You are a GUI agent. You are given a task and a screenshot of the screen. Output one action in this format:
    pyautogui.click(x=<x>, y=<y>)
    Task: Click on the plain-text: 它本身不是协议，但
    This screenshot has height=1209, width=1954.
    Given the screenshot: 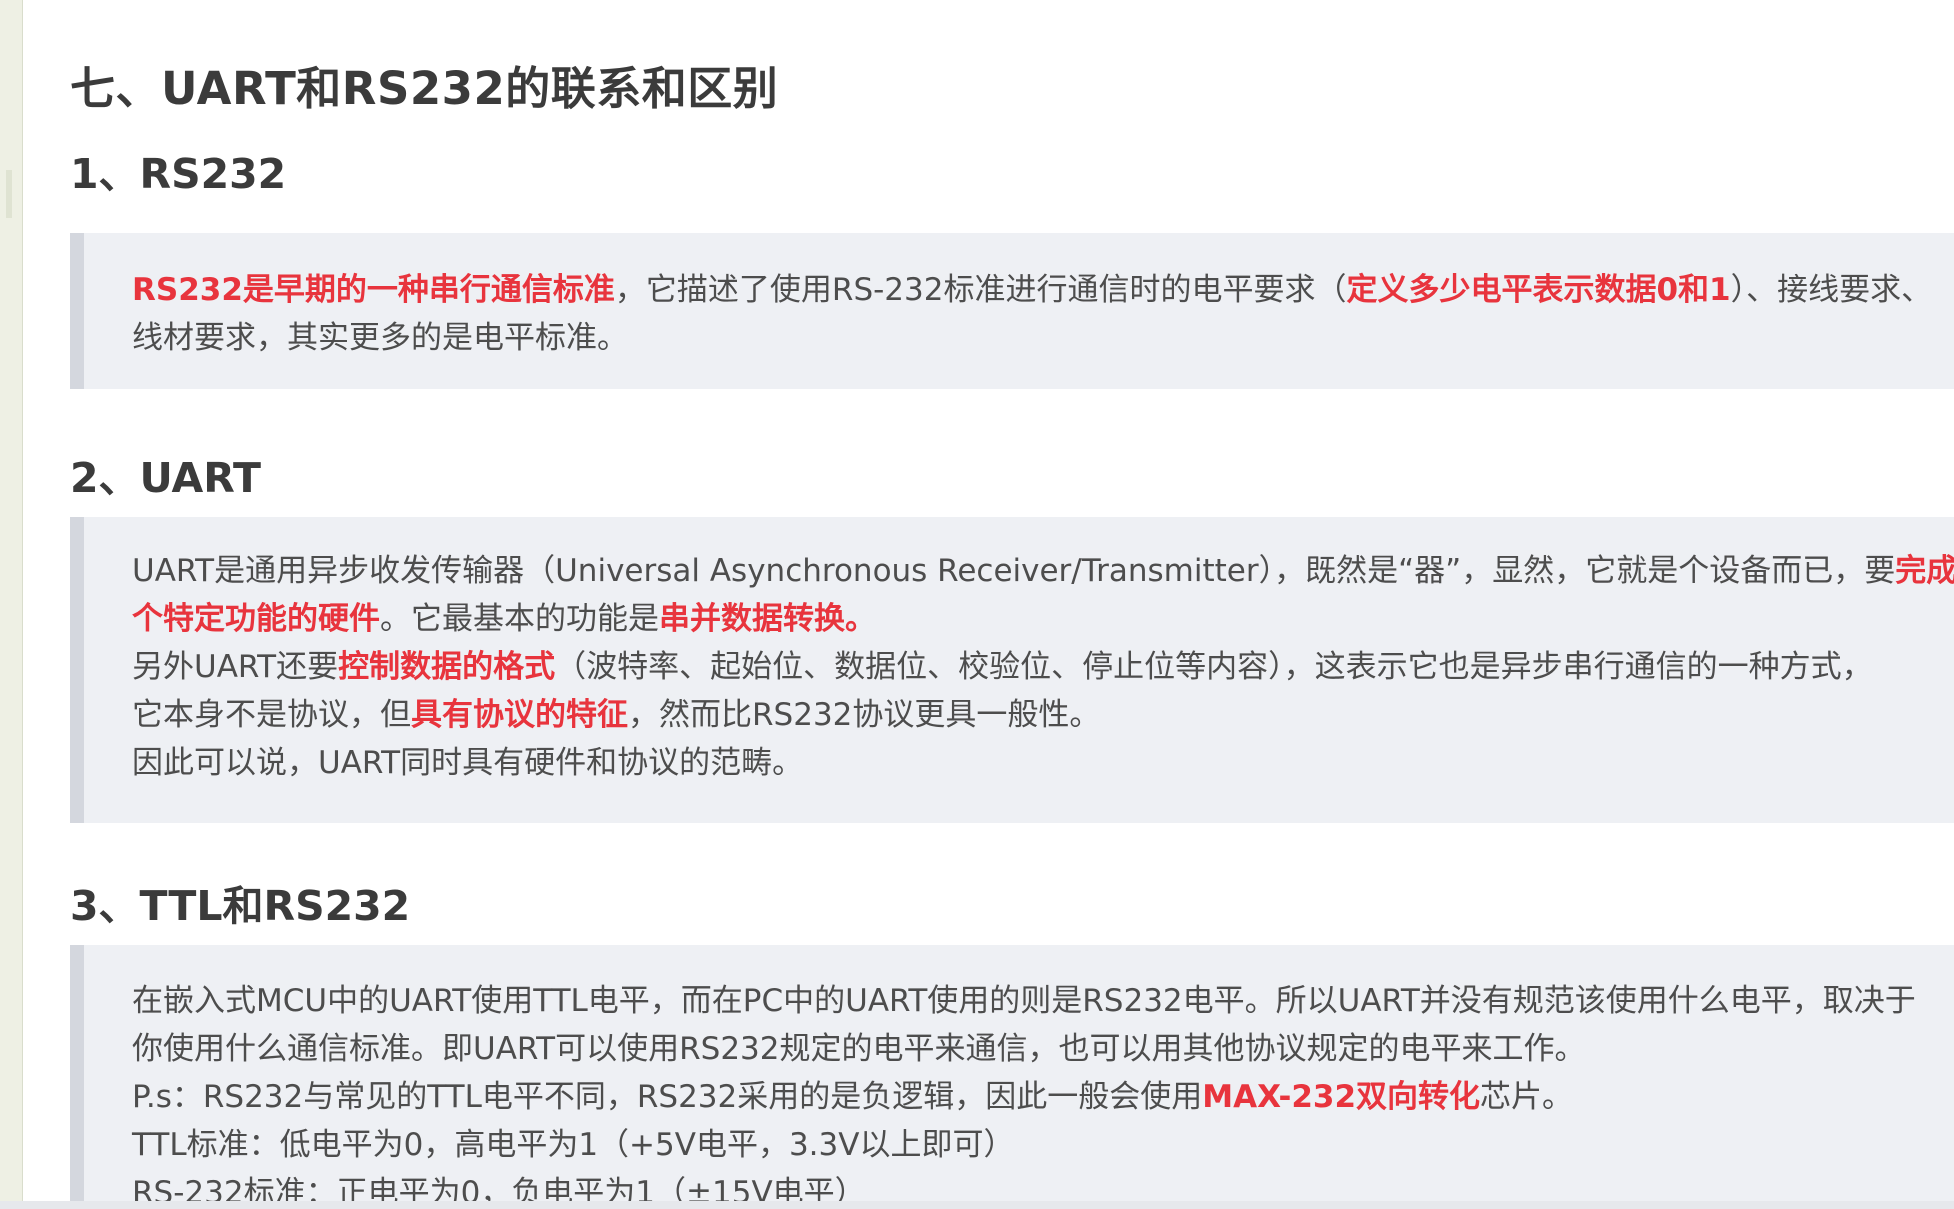 What is the action you would take?
    pyautogui.click(x=271, y=715)
    